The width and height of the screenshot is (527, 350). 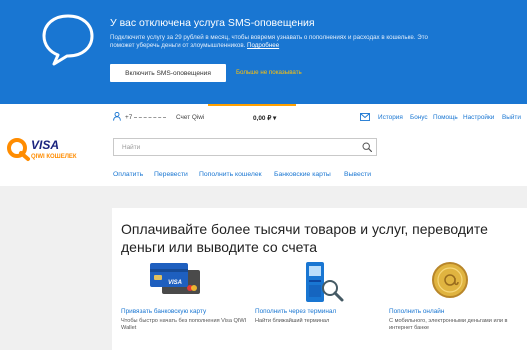 I want to click on nav-logout: Выйти, so click(x=511, y=117).